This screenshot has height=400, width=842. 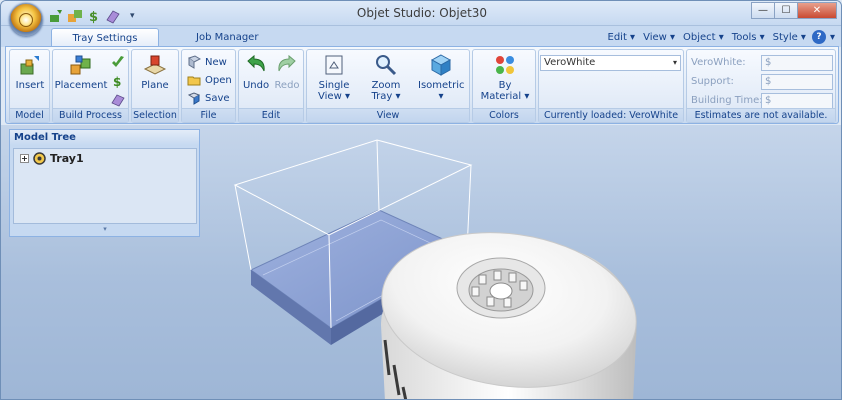 I want to click on zoom-tray-label: Zoom Tray ▾, so click(x=386, y=91).